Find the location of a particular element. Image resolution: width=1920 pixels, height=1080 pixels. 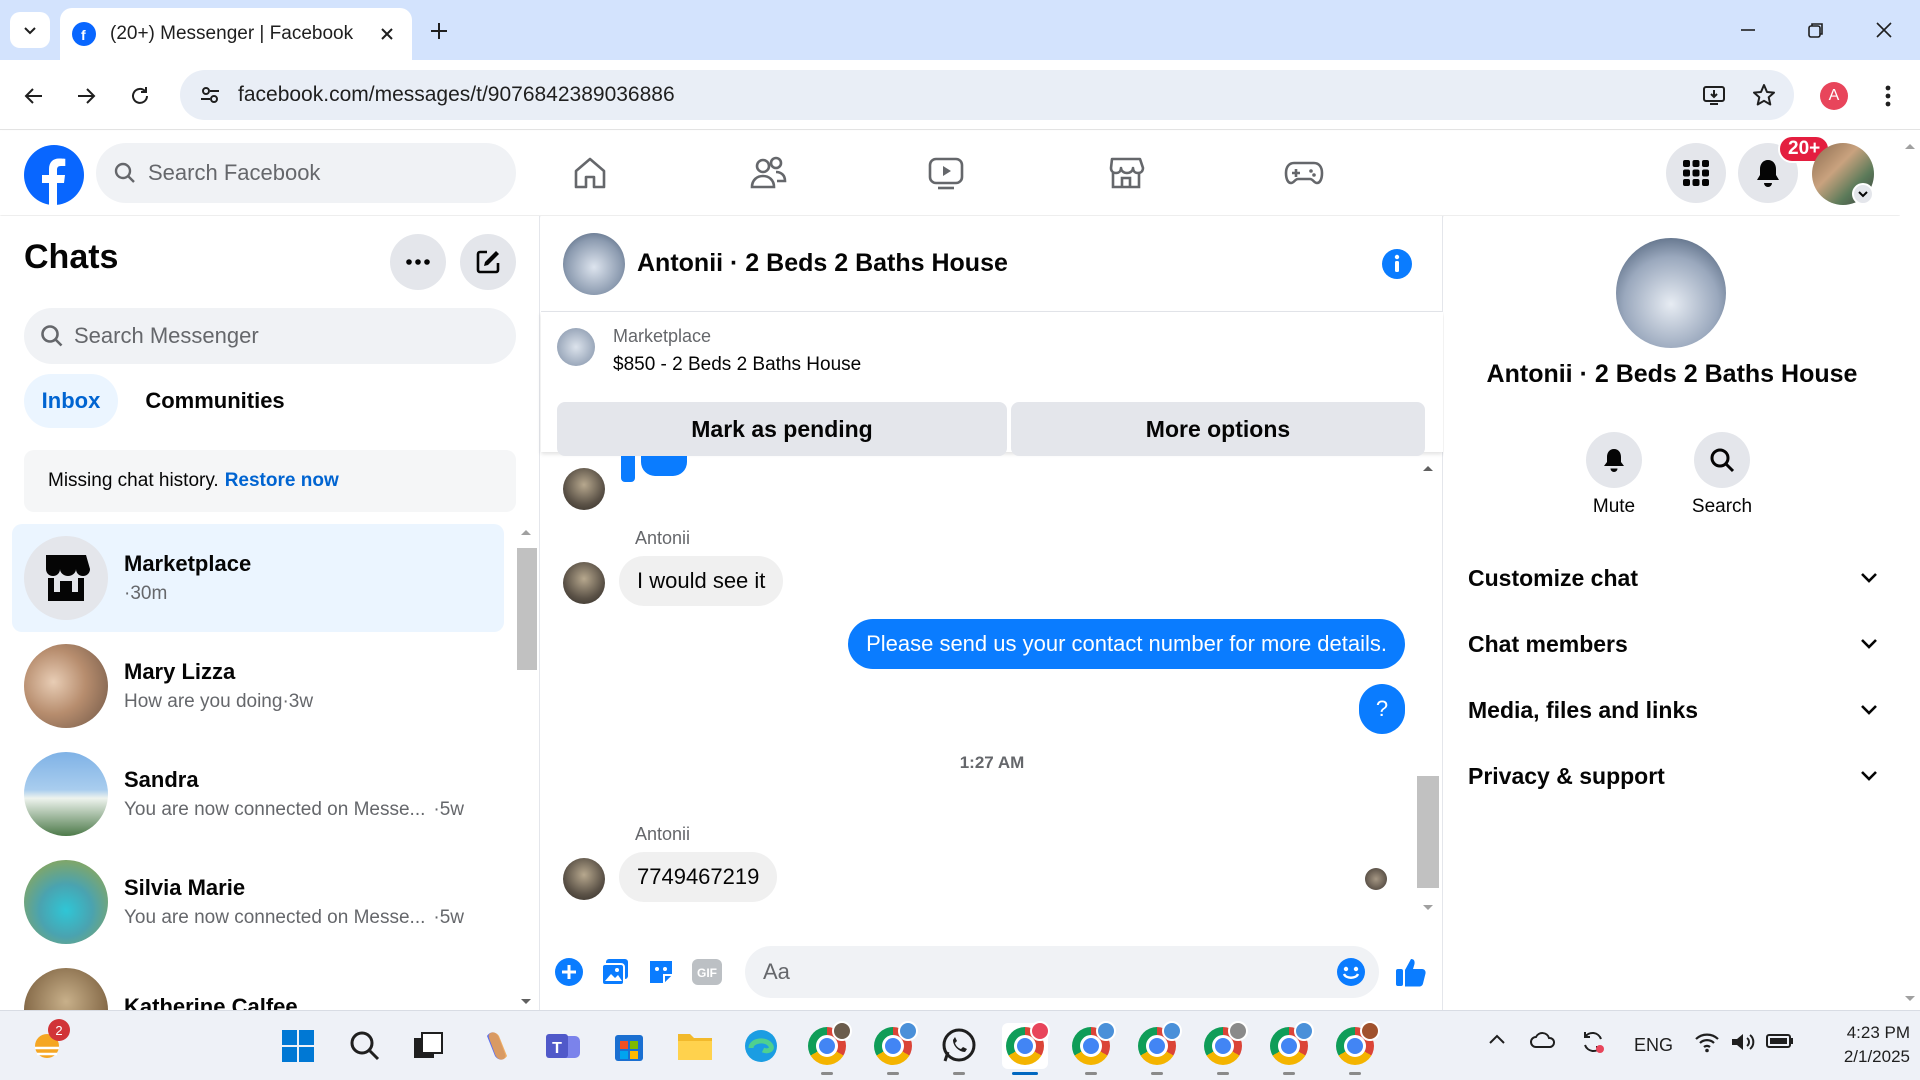

task-view-button is located at coordinates (428, 1046).